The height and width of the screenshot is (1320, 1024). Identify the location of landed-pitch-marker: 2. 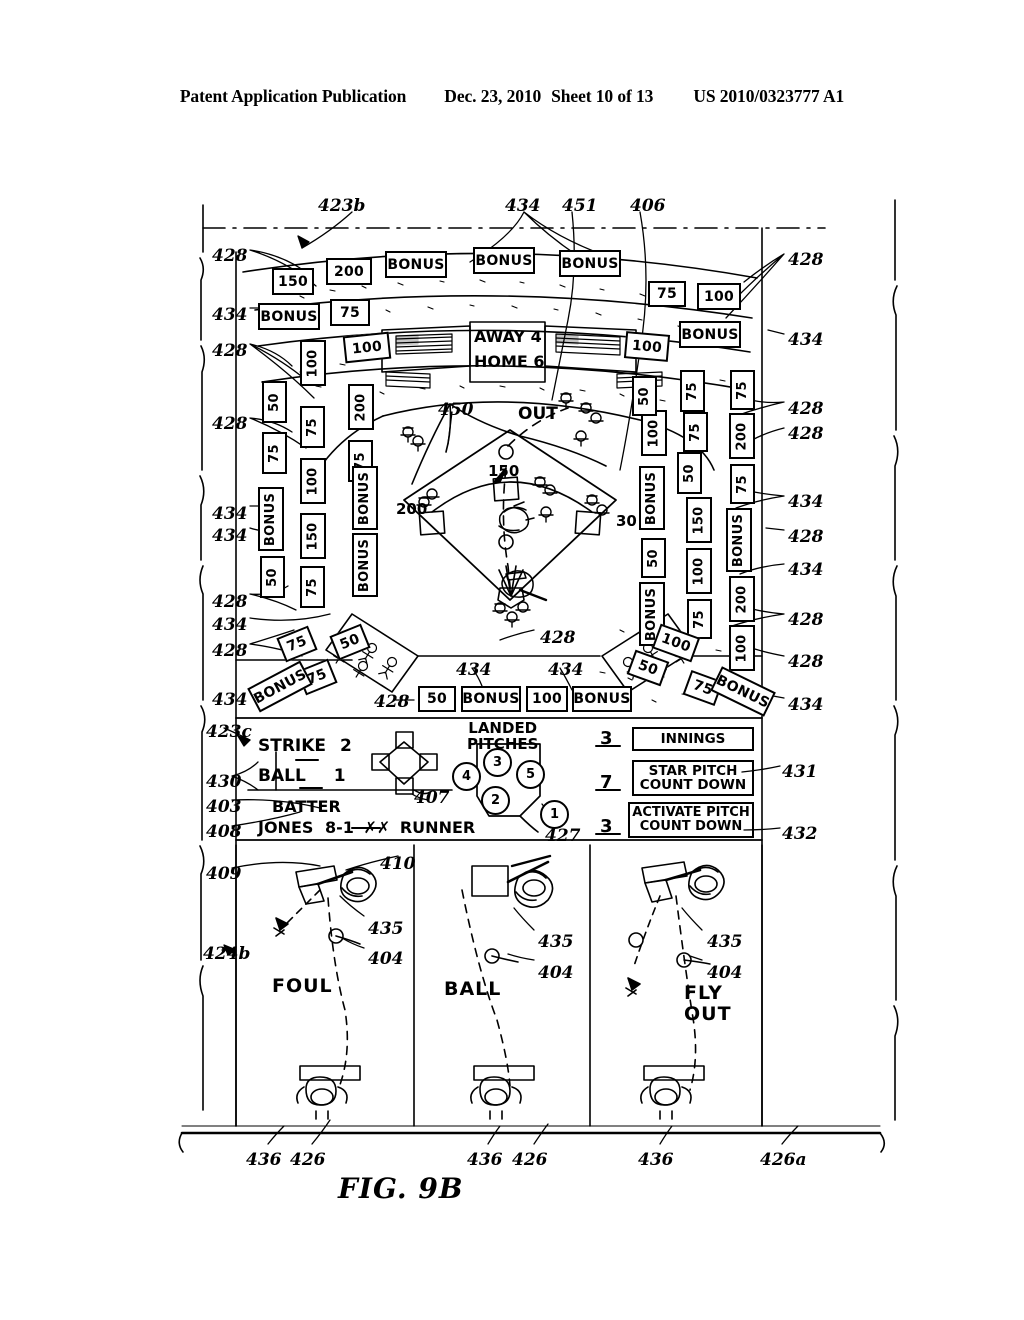
(495, 800).